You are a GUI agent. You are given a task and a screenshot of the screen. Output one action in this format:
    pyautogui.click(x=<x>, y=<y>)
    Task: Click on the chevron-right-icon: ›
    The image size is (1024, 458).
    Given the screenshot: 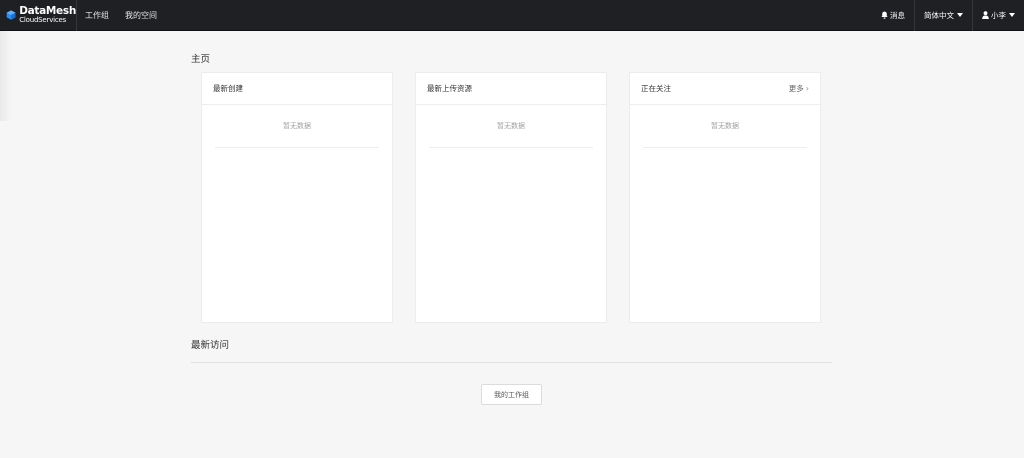 What is the action you would take?
    pyautogui.click(x=807, y=88)
    